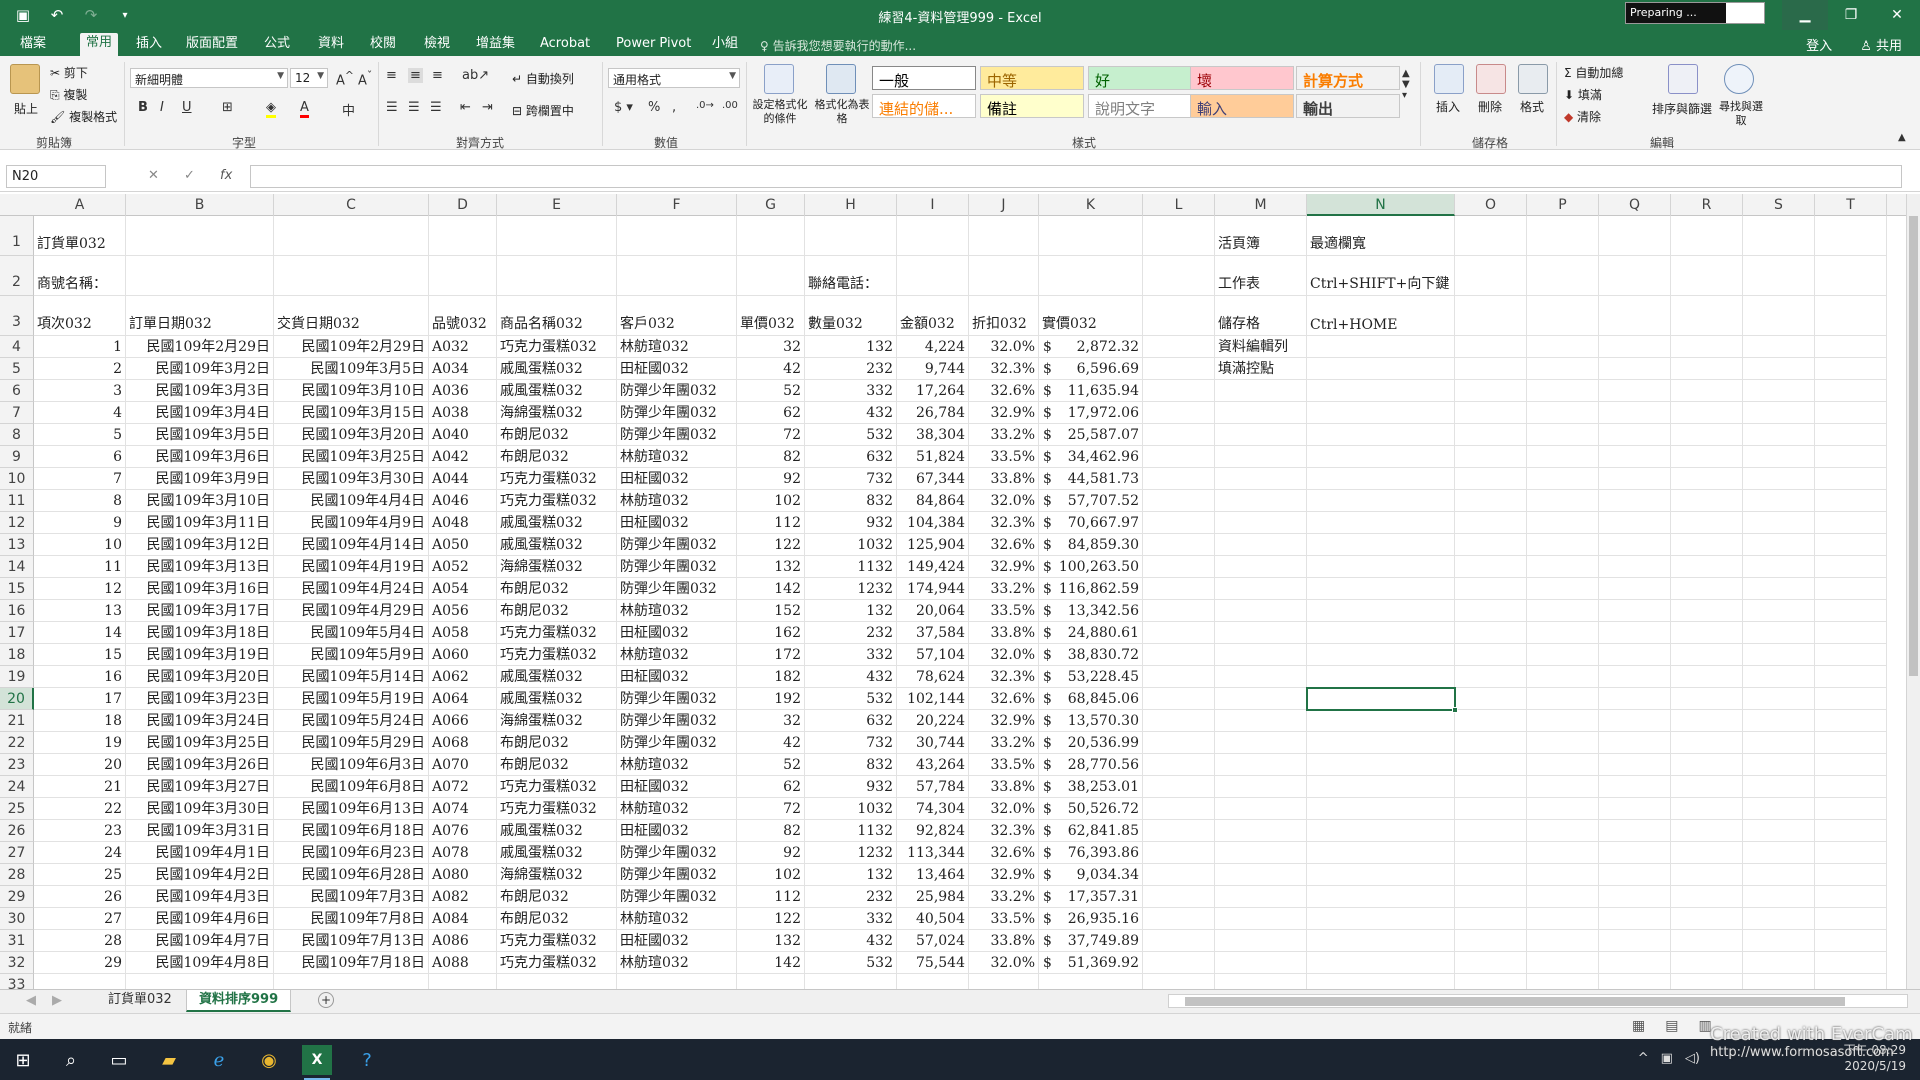 This screenshot has height=1080, width=1920. What do you see at coordinates (143, 107) in the screenshot?
I see `bold-icon: B` at bounding box center [143, 107].